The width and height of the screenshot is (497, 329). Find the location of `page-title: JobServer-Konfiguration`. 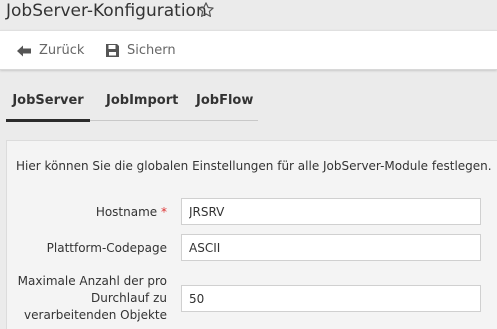

page-title: JobServer-Konfiguration is located at coordinates (106, 11).